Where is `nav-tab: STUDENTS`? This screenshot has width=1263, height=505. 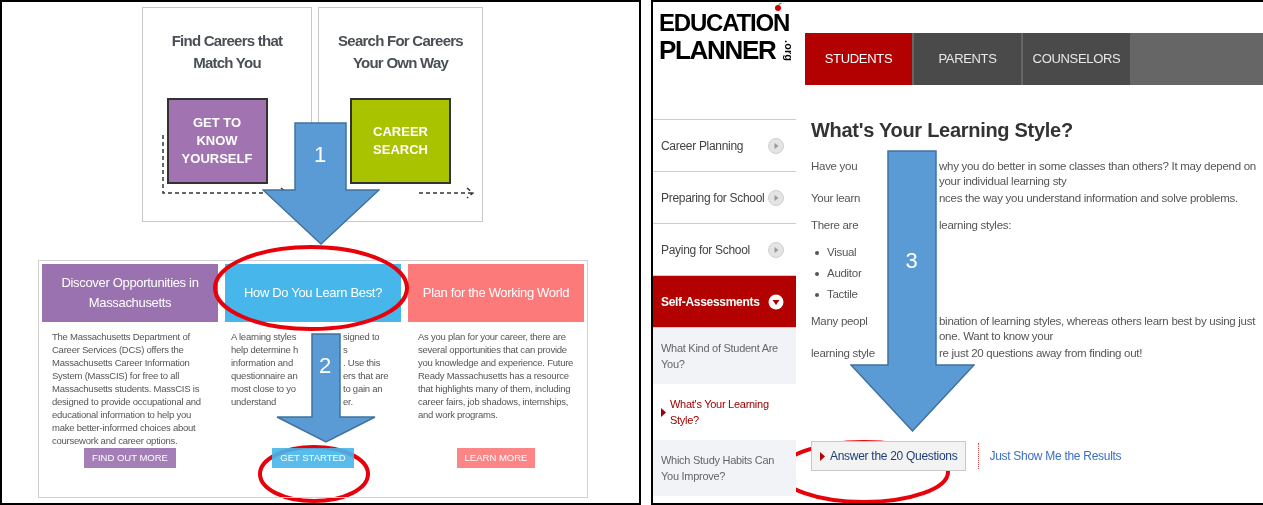 nav-tab: STUDENTS is located at coordinates (858, 59).